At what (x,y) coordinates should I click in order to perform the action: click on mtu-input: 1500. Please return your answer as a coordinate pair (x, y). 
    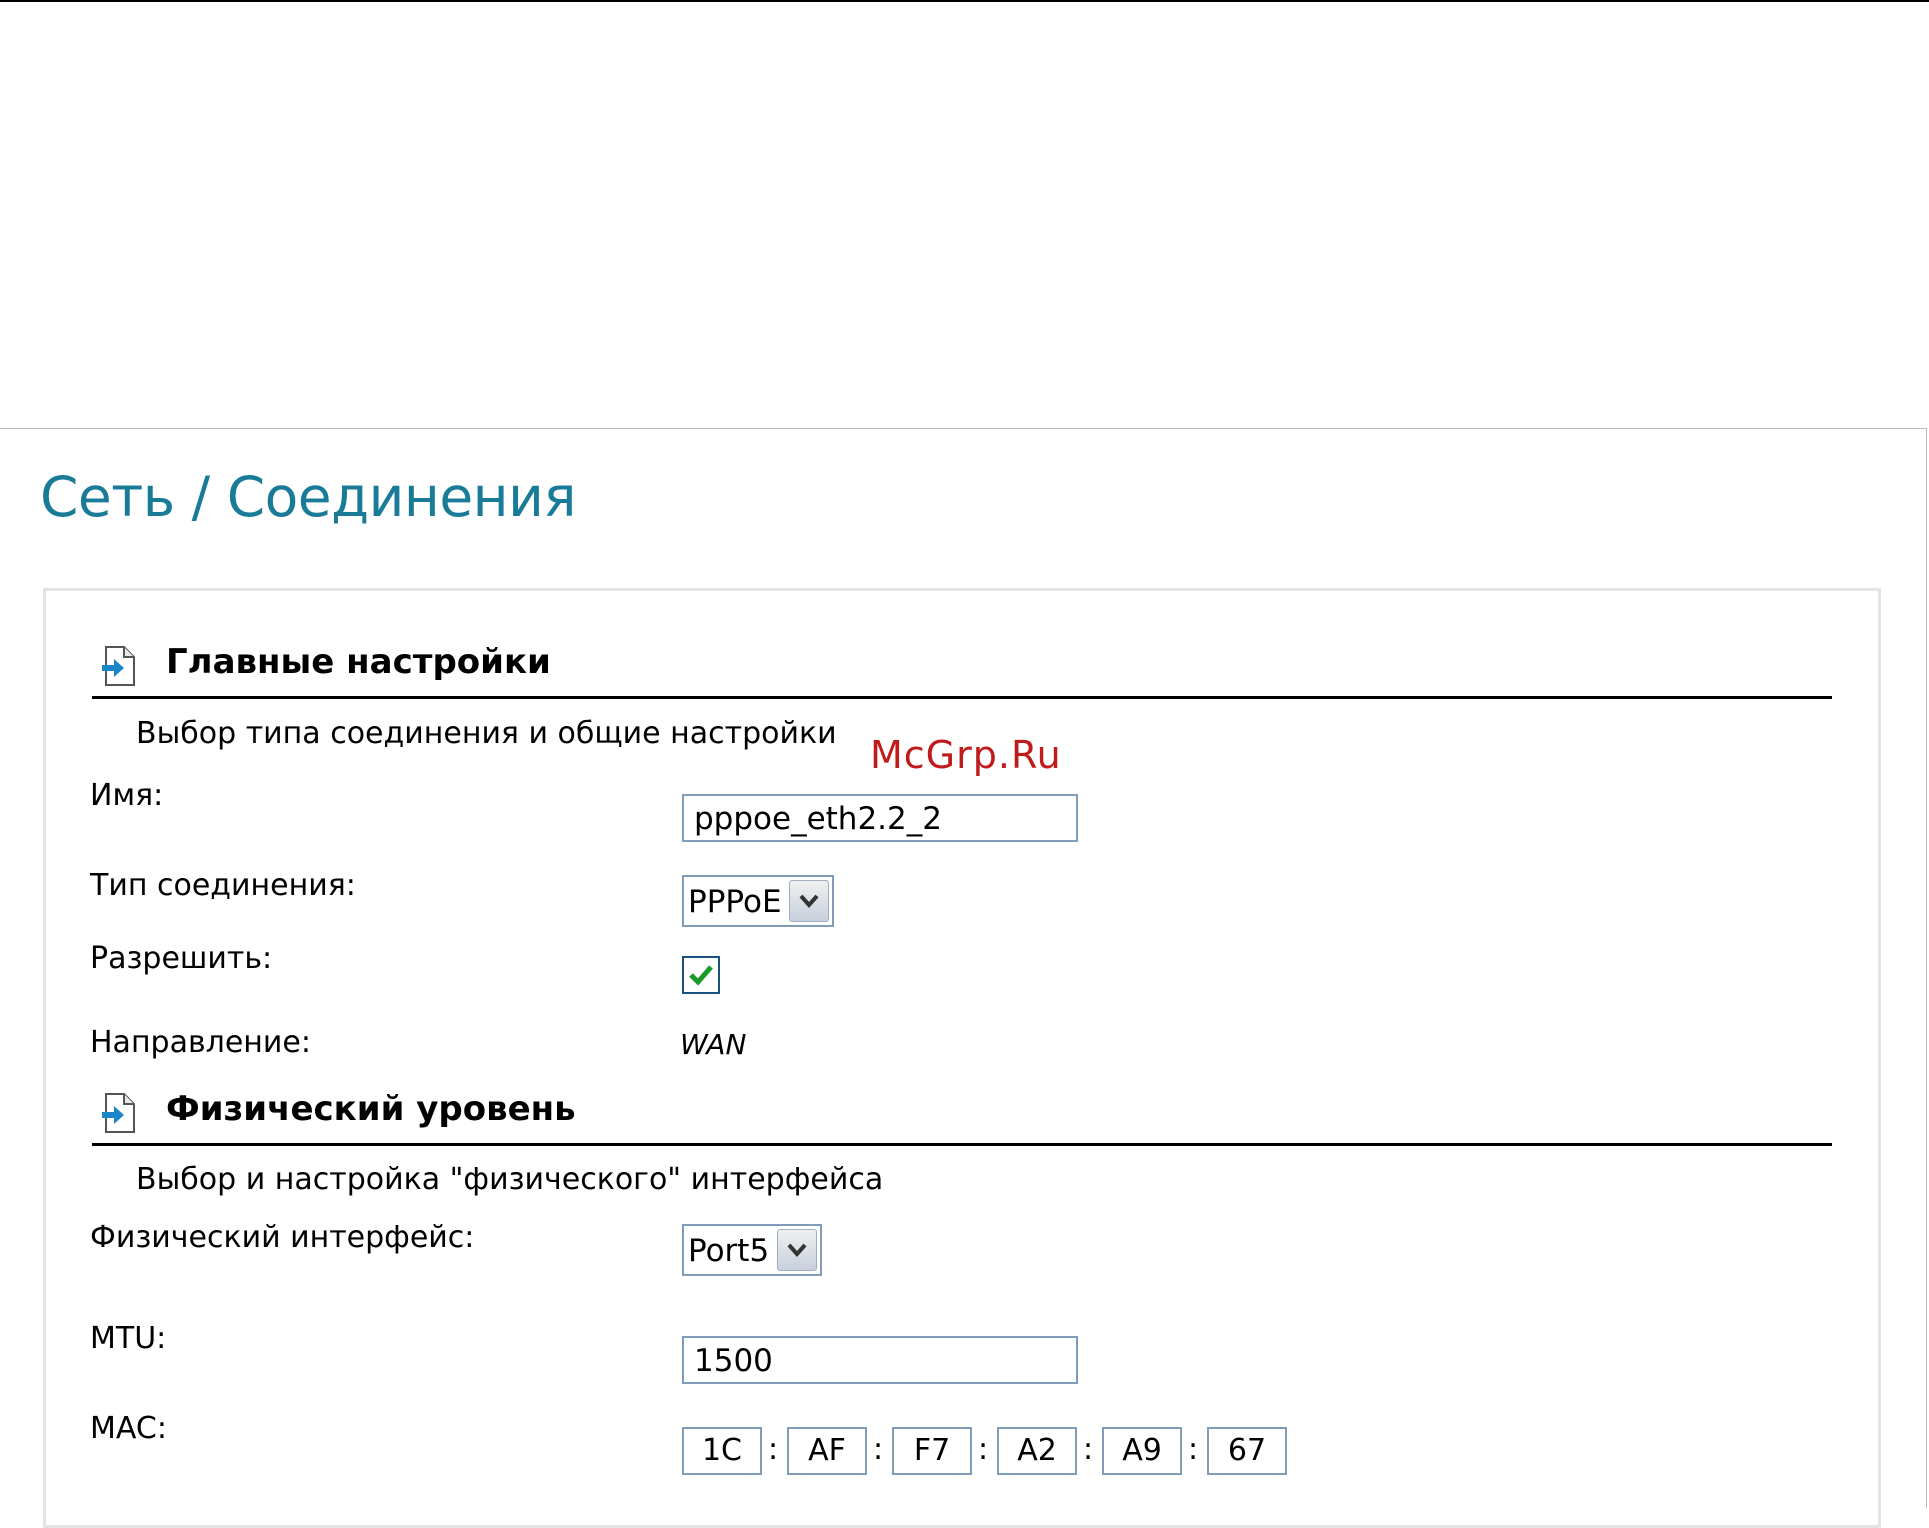
    Looking at the image, I should click on (880, 1360).